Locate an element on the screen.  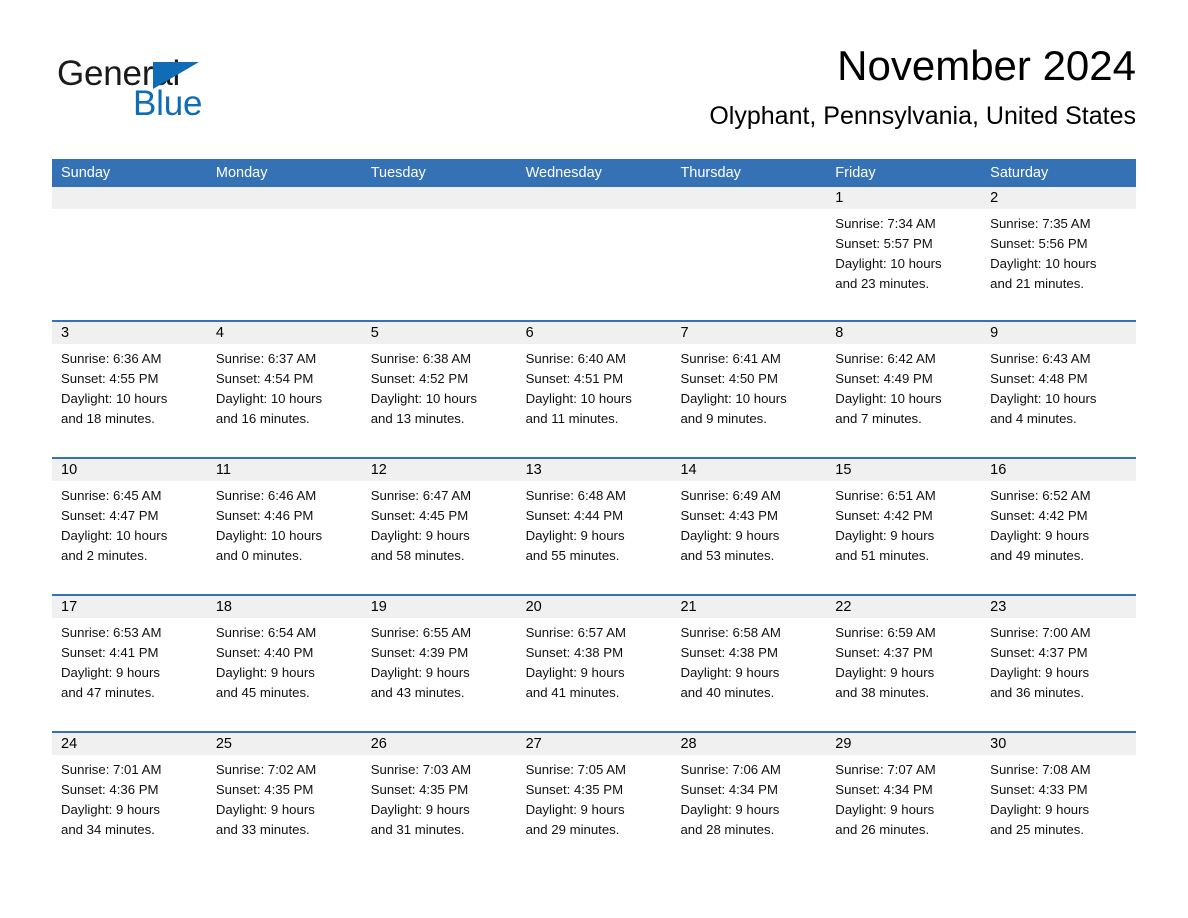
day-number: 13 is located at coordinates (533, 470).